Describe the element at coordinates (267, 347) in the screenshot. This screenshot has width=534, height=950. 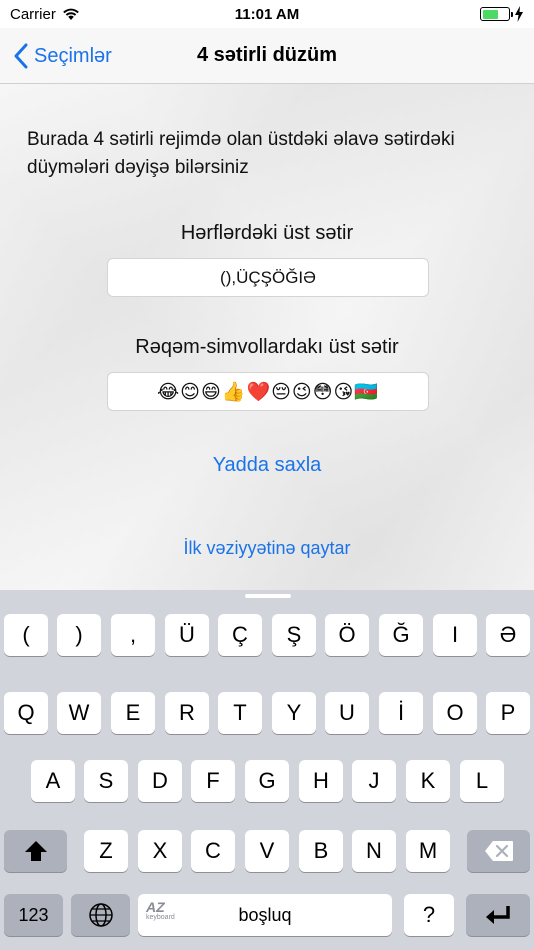
I see `symbols-row-label: Rəqəm-simvollardakı üst sətir` at that location.